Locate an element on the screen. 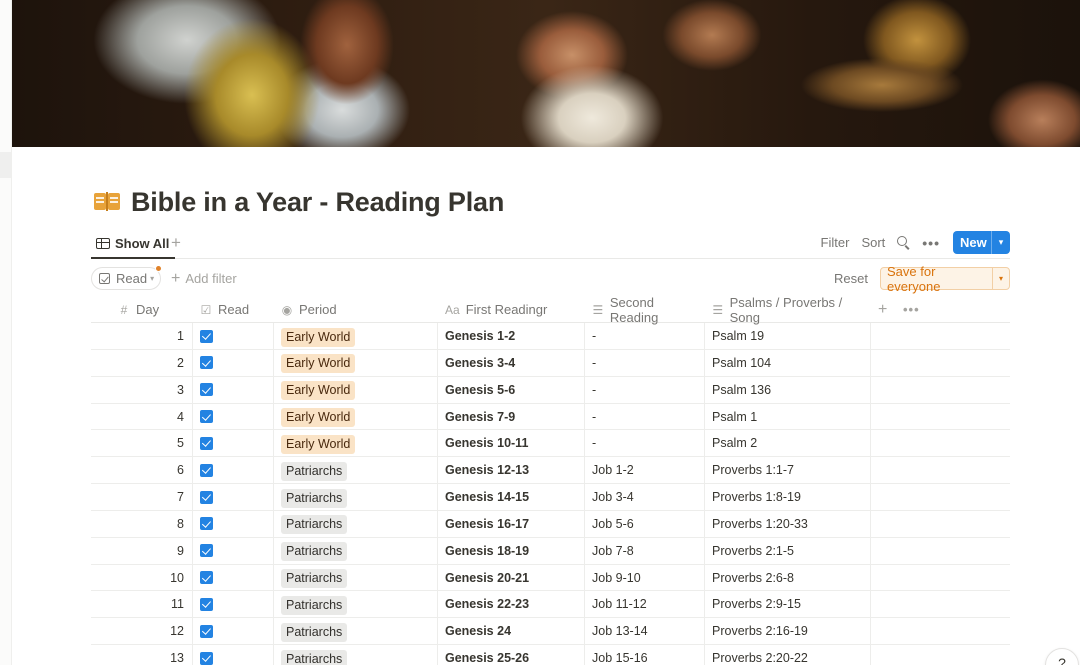 This screenshot has width=1080, height=665. table-row: 5 Early World Genesis 10-11 - Psalm 2 is located at coordinates (550, 444).